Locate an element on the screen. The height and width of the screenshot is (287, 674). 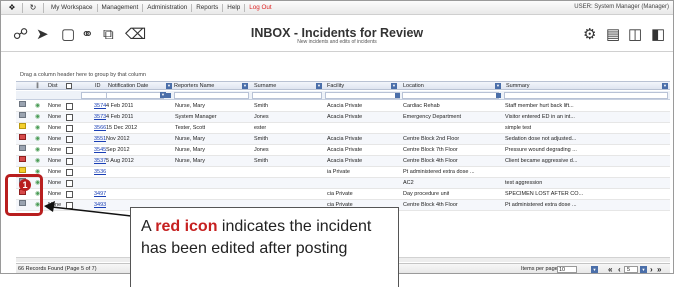
cell-location: Day procedure unit is located at coordinates (426, 194).